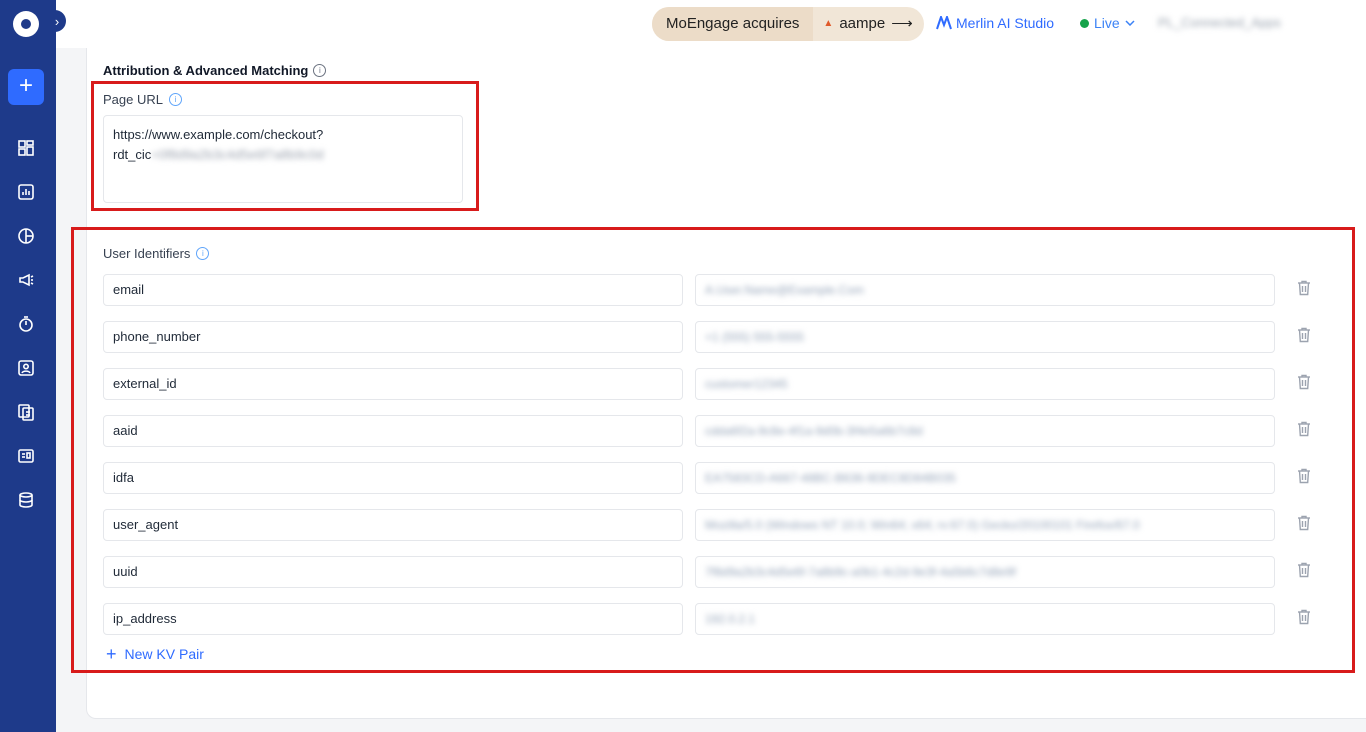 The image size is (1366, 732). I want to click on section-title: Attribution & Advanced Matching i, so click(215, 70).